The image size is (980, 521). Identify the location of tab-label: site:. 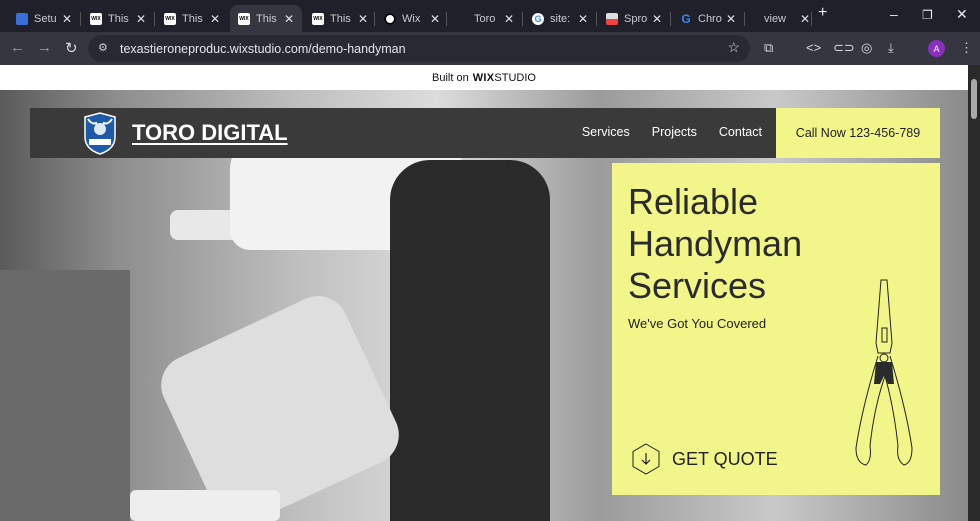
(560, 18).